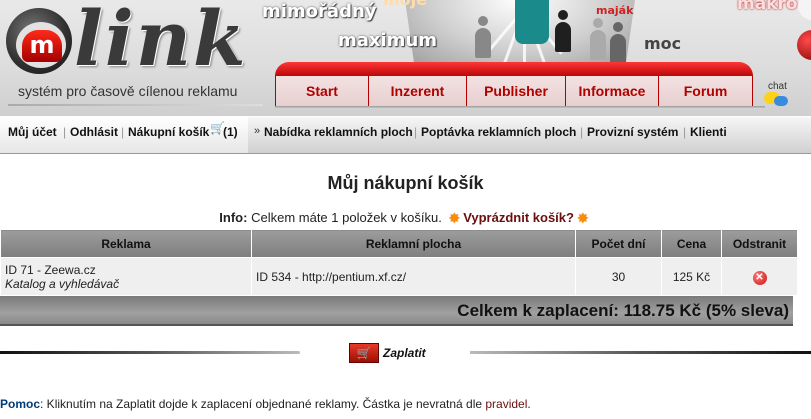 The height and width of the screenshot is (419, 811). I want to click on info-label: Info:, so click(233, 217).